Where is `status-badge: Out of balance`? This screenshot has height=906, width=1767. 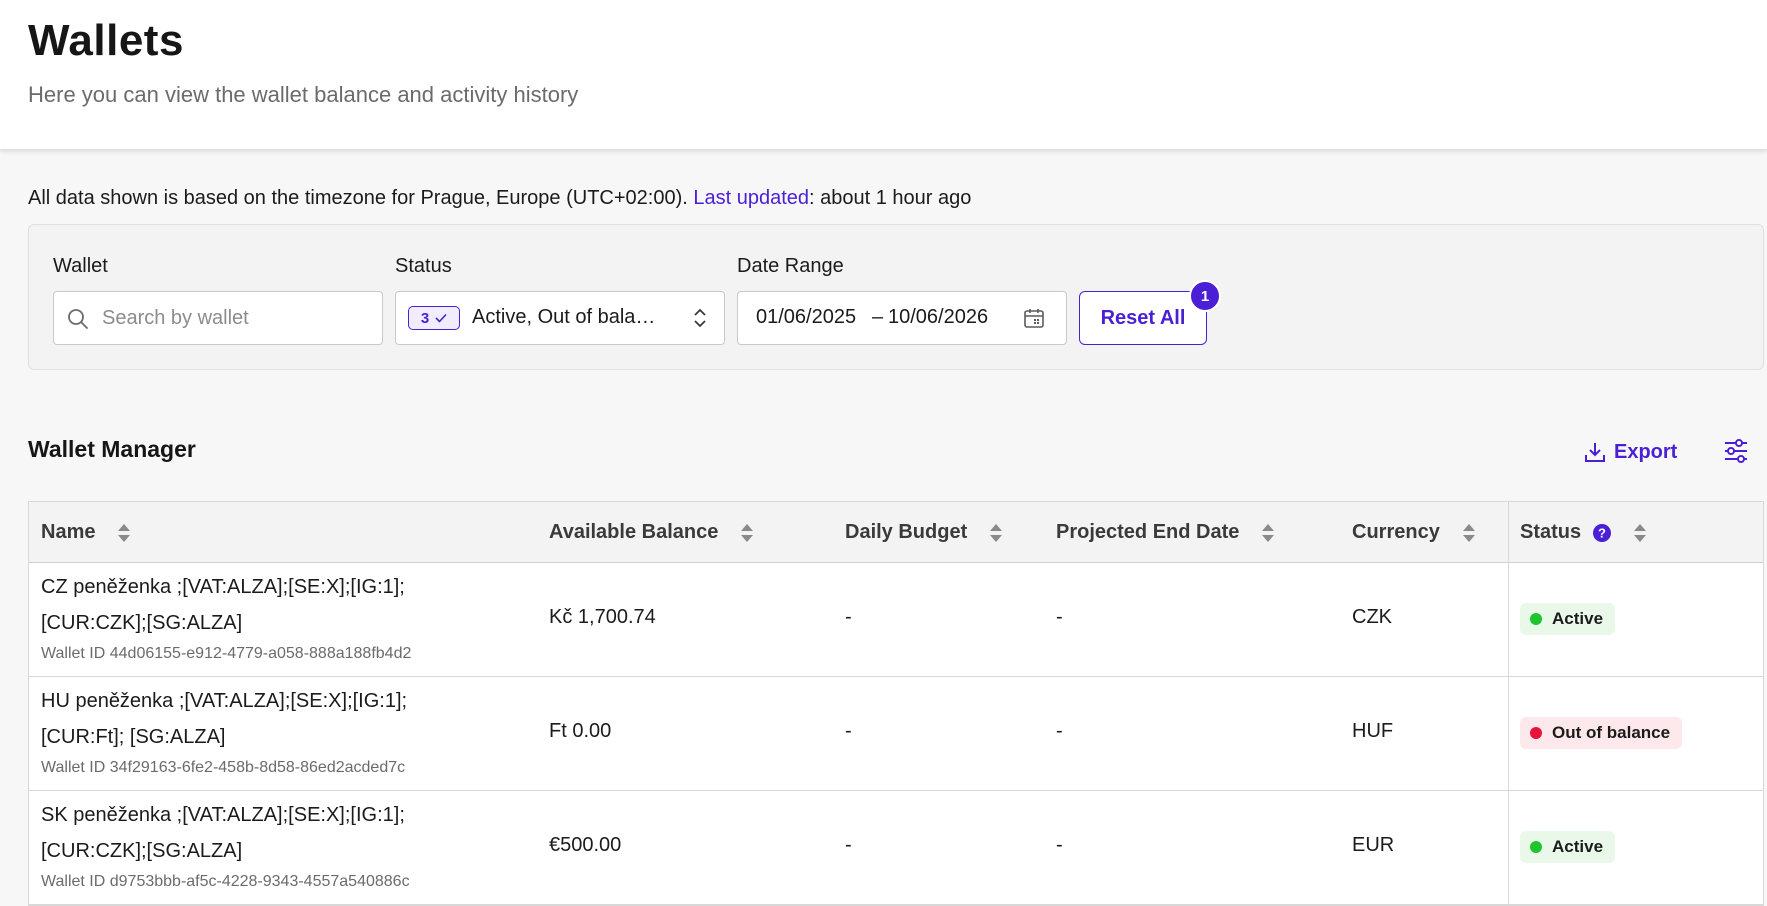
status-badge: Out of balance is located at coordinates (1601, 733).